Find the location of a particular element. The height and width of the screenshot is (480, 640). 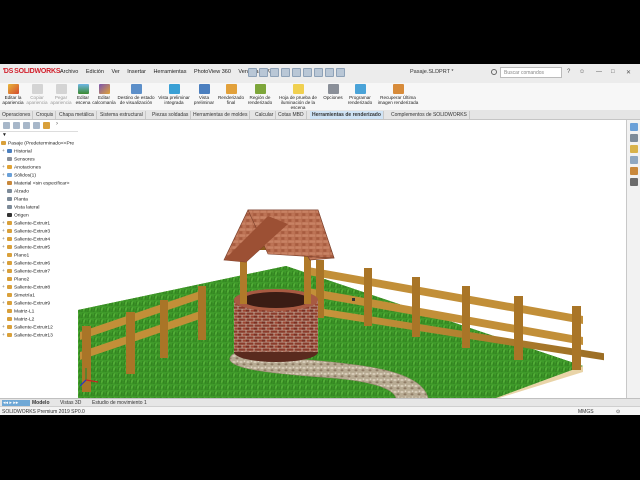

tree-item: Alzado is located at coordinates (15, 191).